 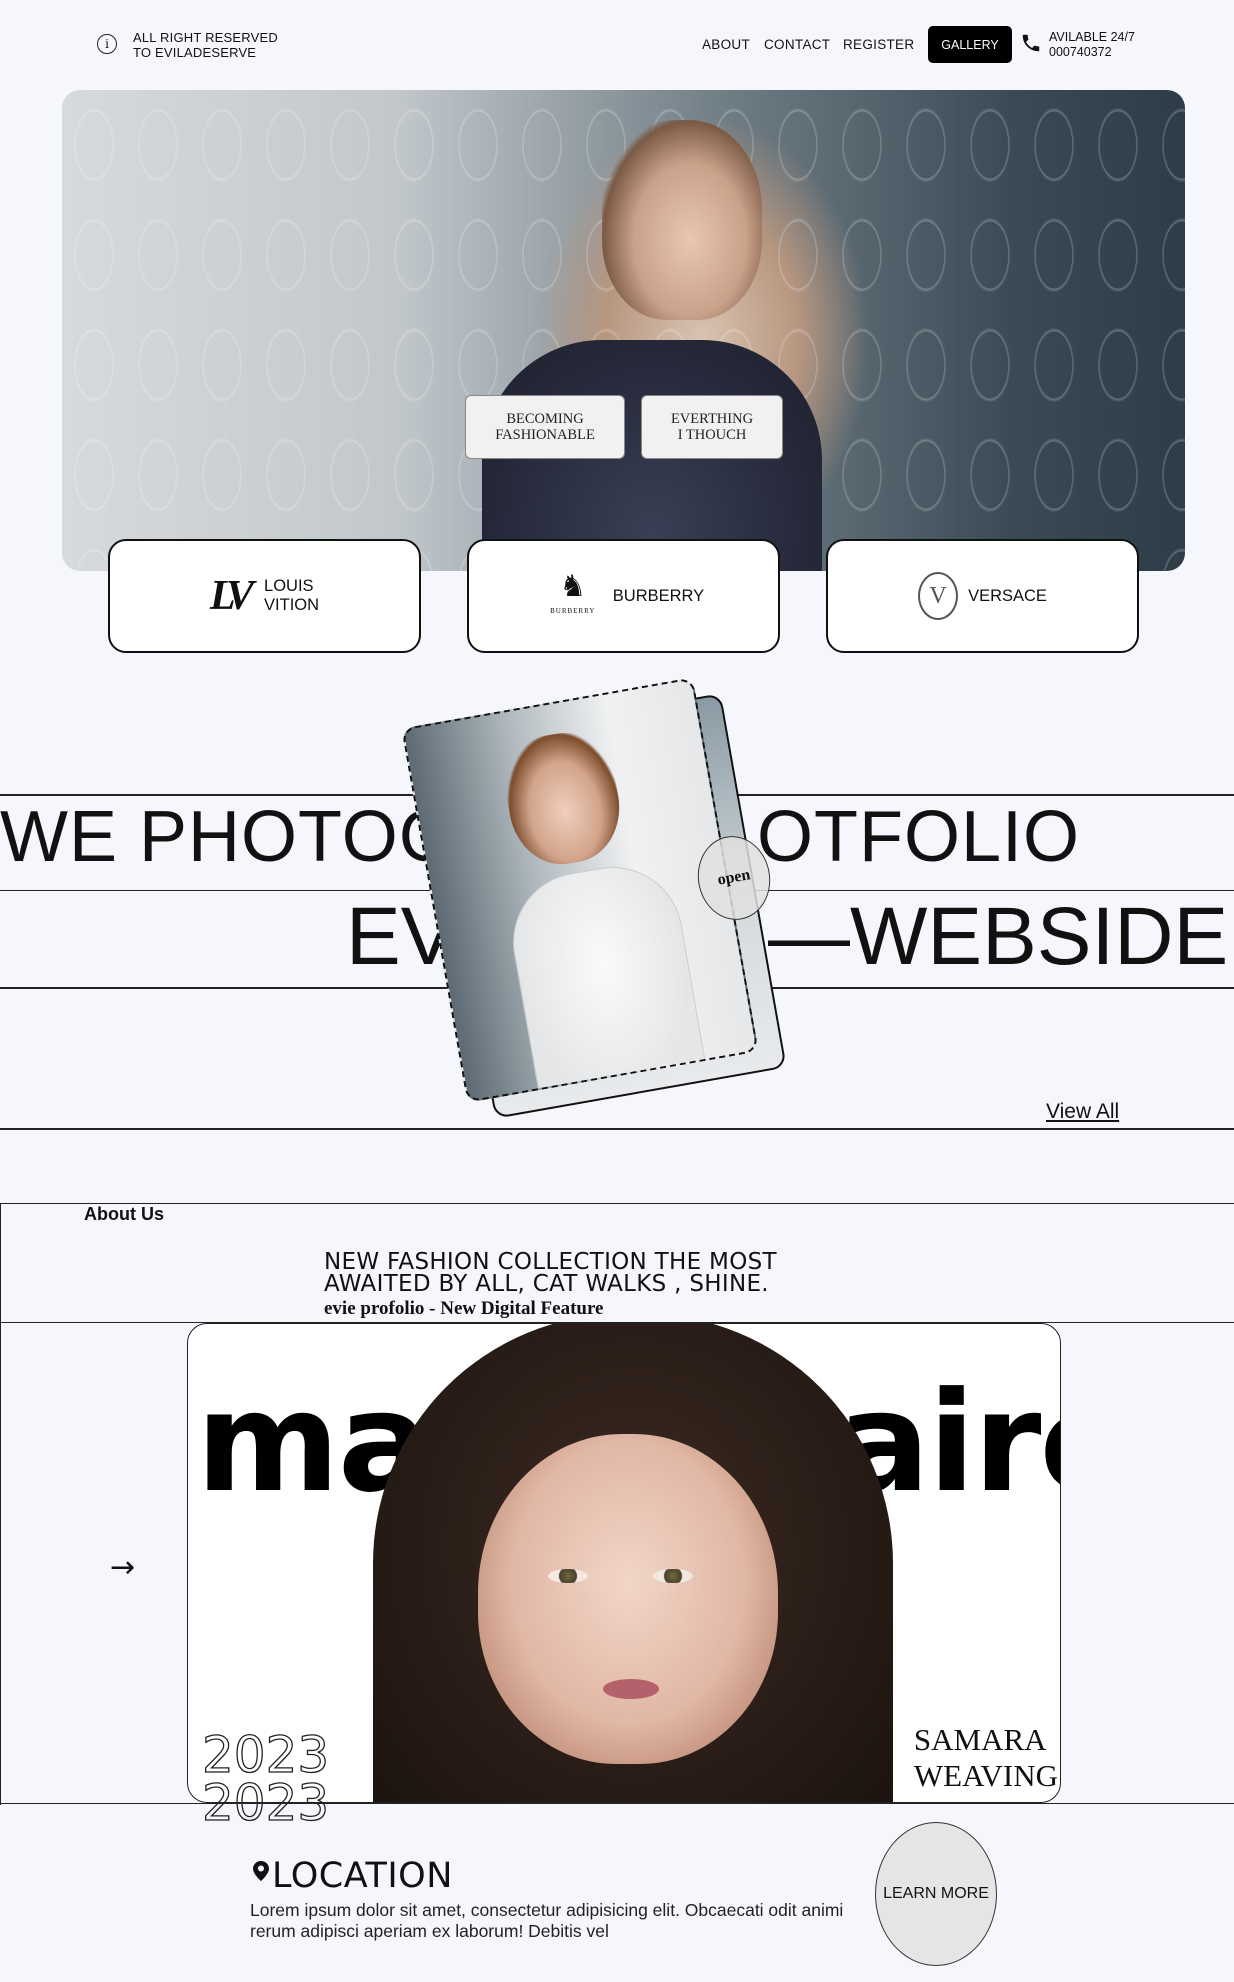 I want to click on arrow-right-icon: →, so click(x=122, y=1567).